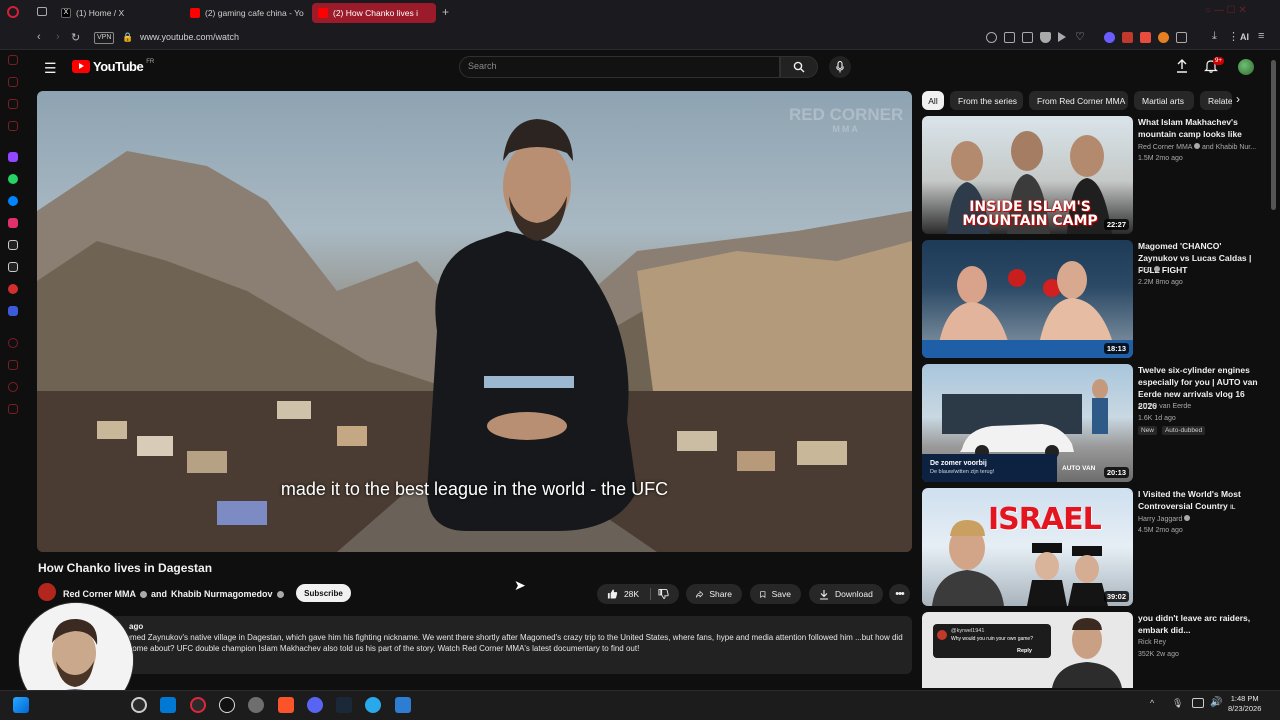  What do you see at coordinates (21, 705) in the screenshot?
I see `windows-start-icon` at bounding box center [21, 705].